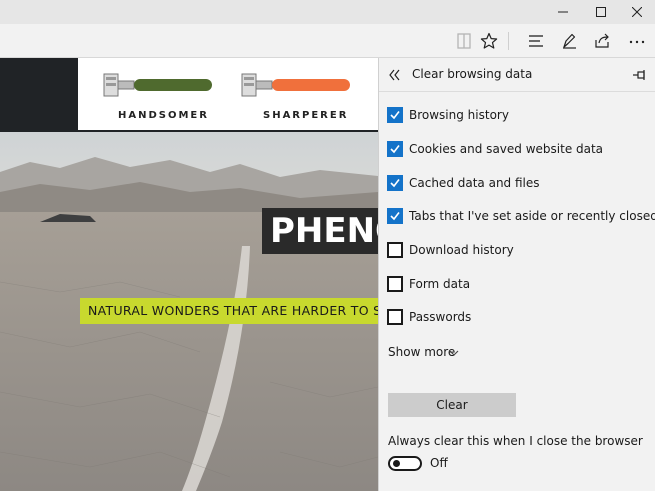 Image resolution: width=655 pixels, height=491 pixels. Describe the element at coordinates (229, 311) in the screenshot. I see `article-tagline: NATURAL WONDERS THAT ARE HARDER TO SEE` at that location.